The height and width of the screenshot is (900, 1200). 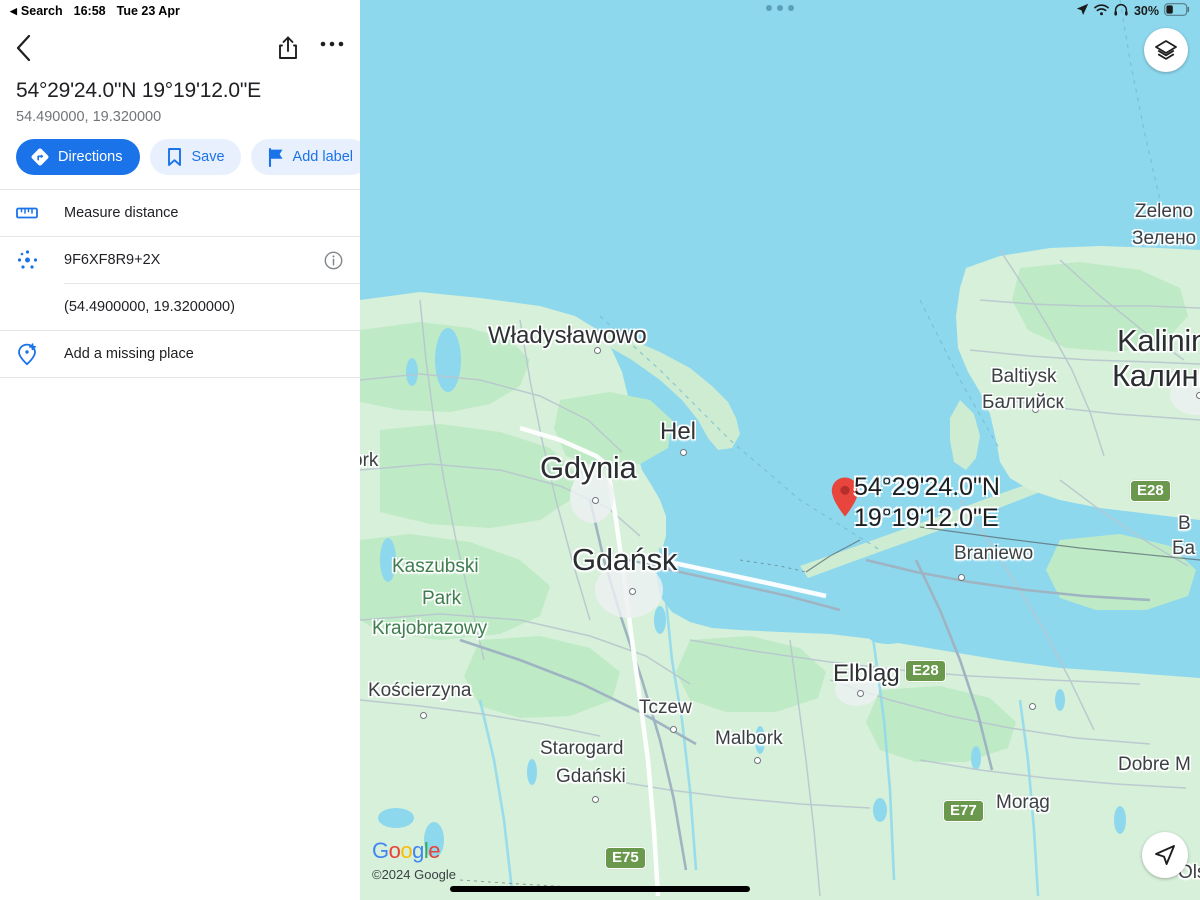 I want to click on add-label-button: Add label, so click(x=305, y=157).